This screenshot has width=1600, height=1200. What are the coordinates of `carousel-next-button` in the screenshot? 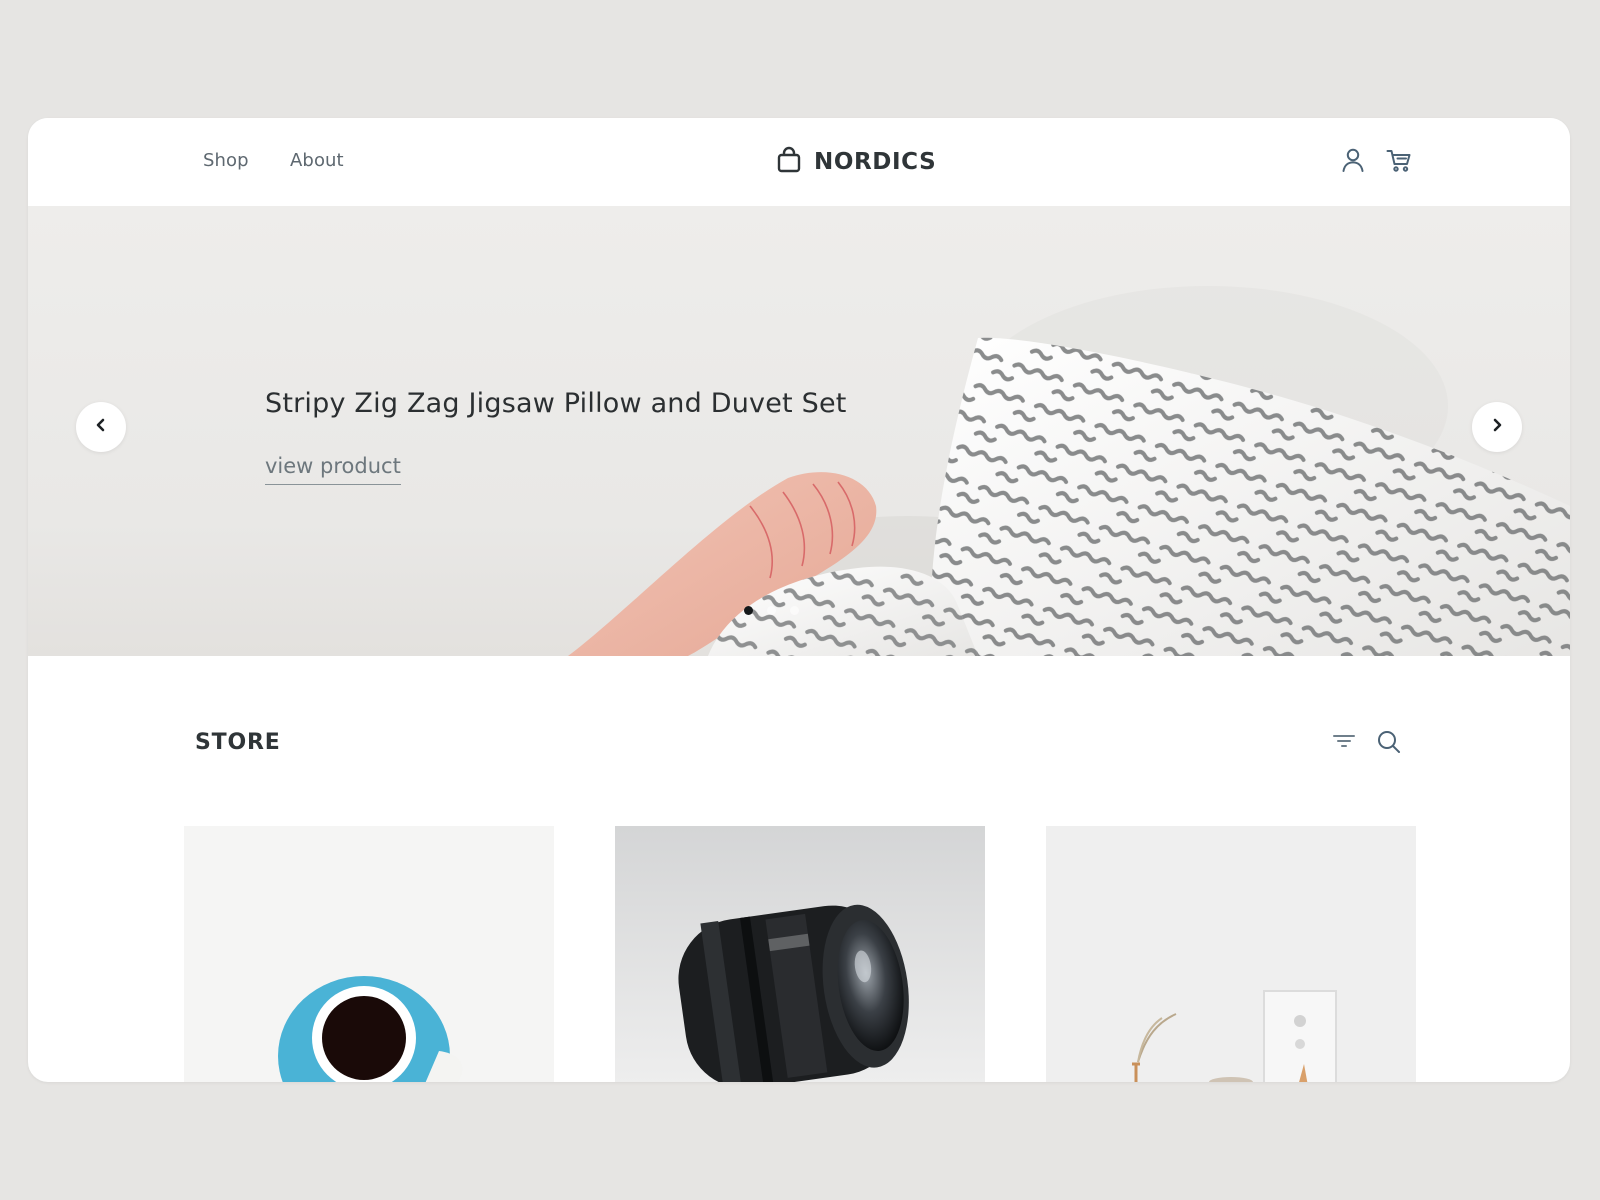 It's located at (1497, 427).